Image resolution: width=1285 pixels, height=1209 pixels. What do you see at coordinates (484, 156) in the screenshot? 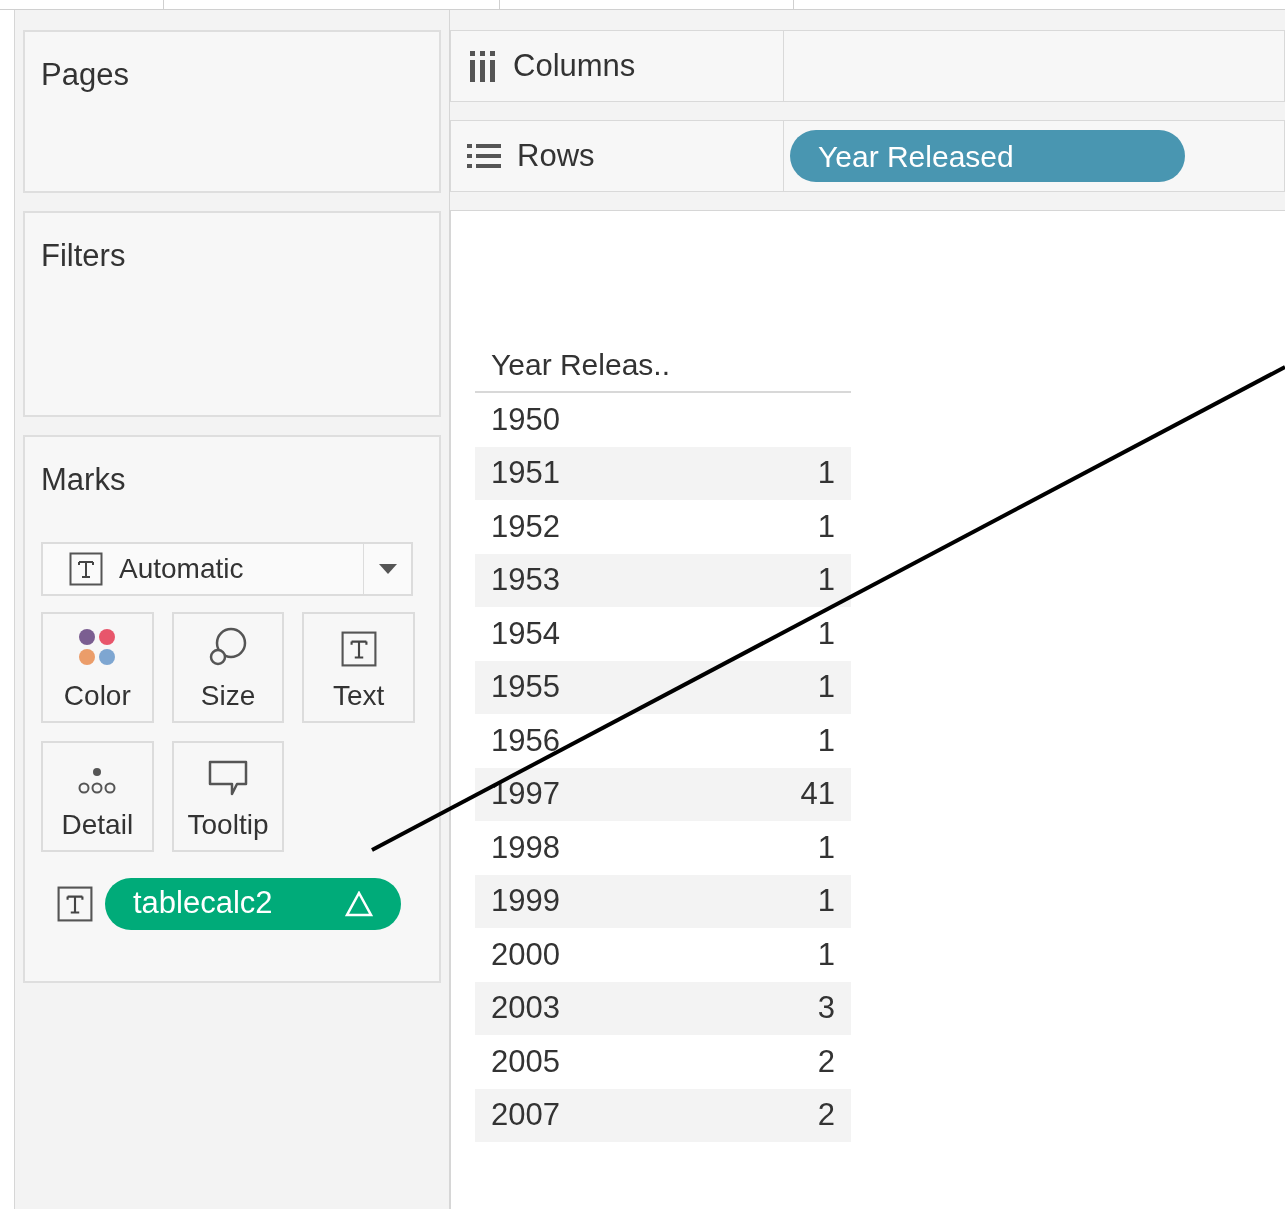
I see `rows-icon` at bounding box center [484, 156].